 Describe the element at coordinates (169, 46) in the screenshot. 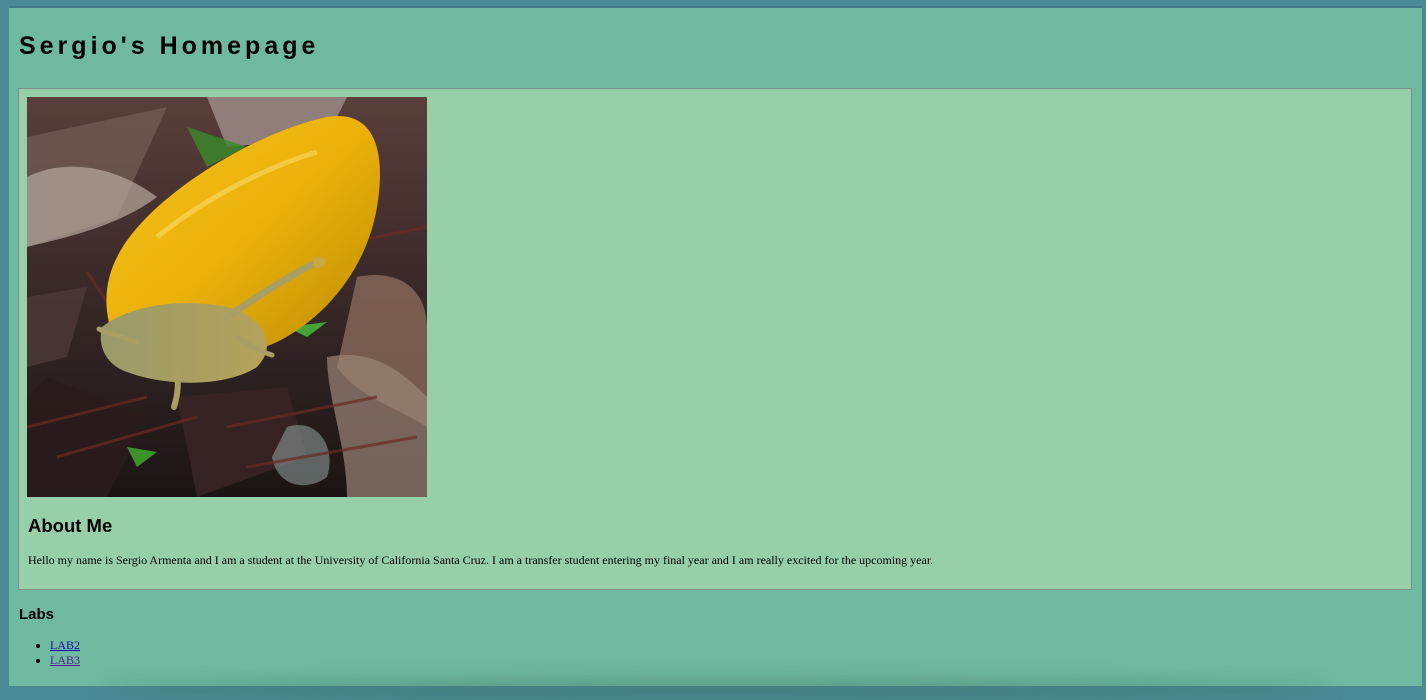

I see `page-title: Sergio's Homepage` at that location.